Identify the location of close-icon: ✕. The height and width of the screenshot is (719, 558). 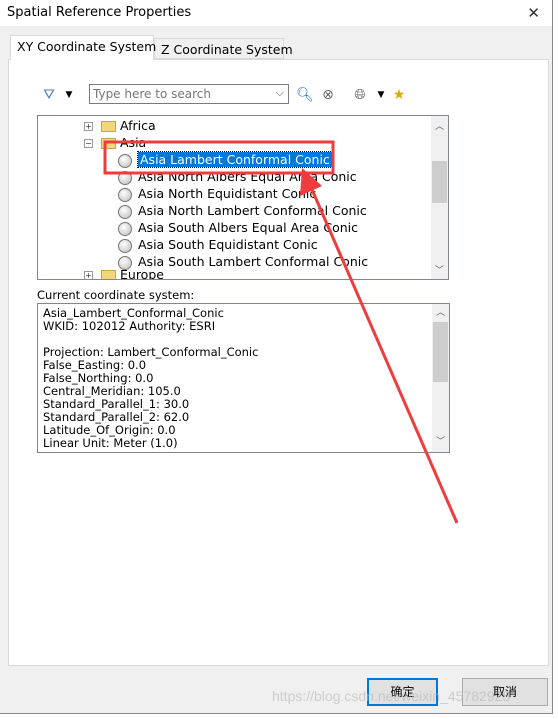
(533, 13).